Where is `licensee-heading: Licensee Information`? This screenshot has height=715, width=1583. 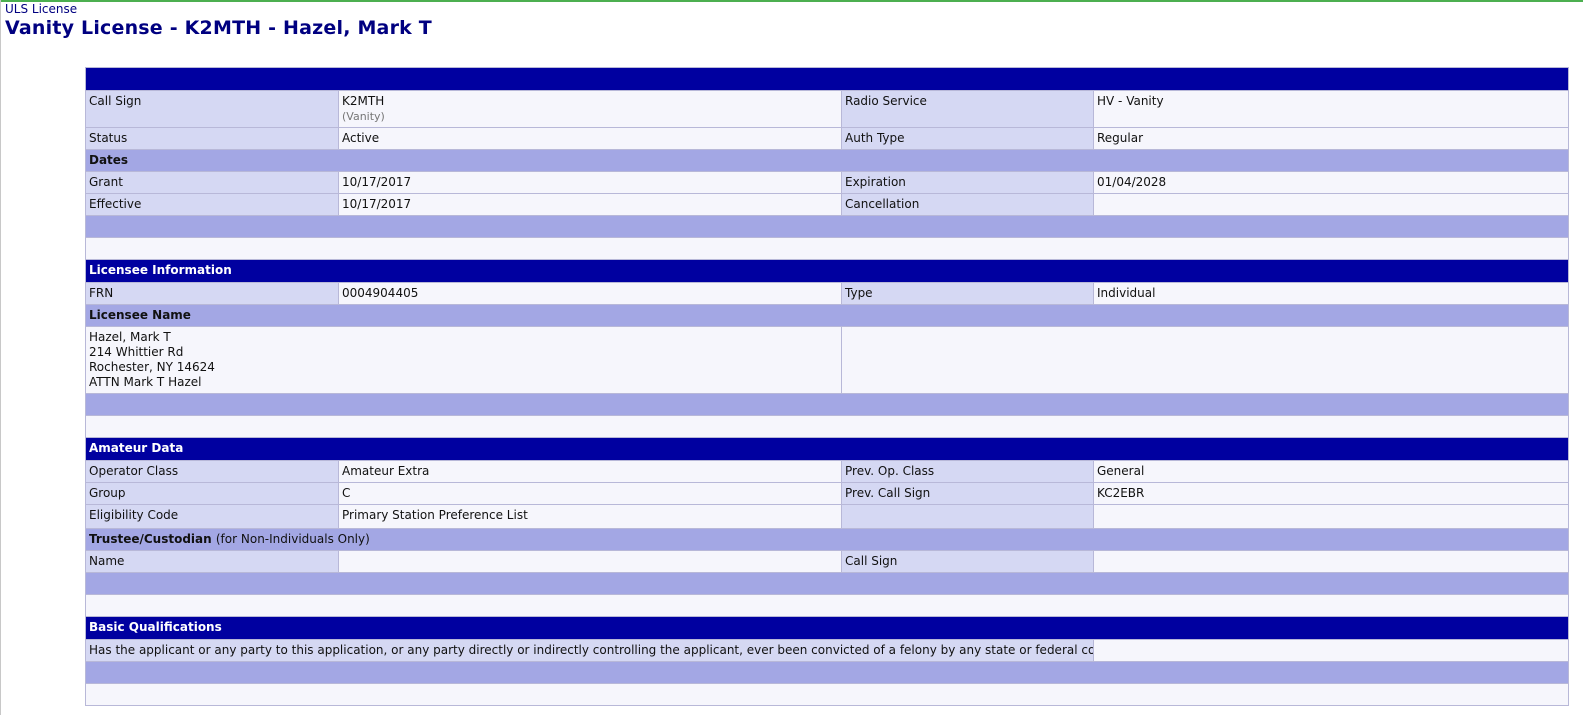
licensee-heading: Licensee Information is located at coordinates (827, 271).